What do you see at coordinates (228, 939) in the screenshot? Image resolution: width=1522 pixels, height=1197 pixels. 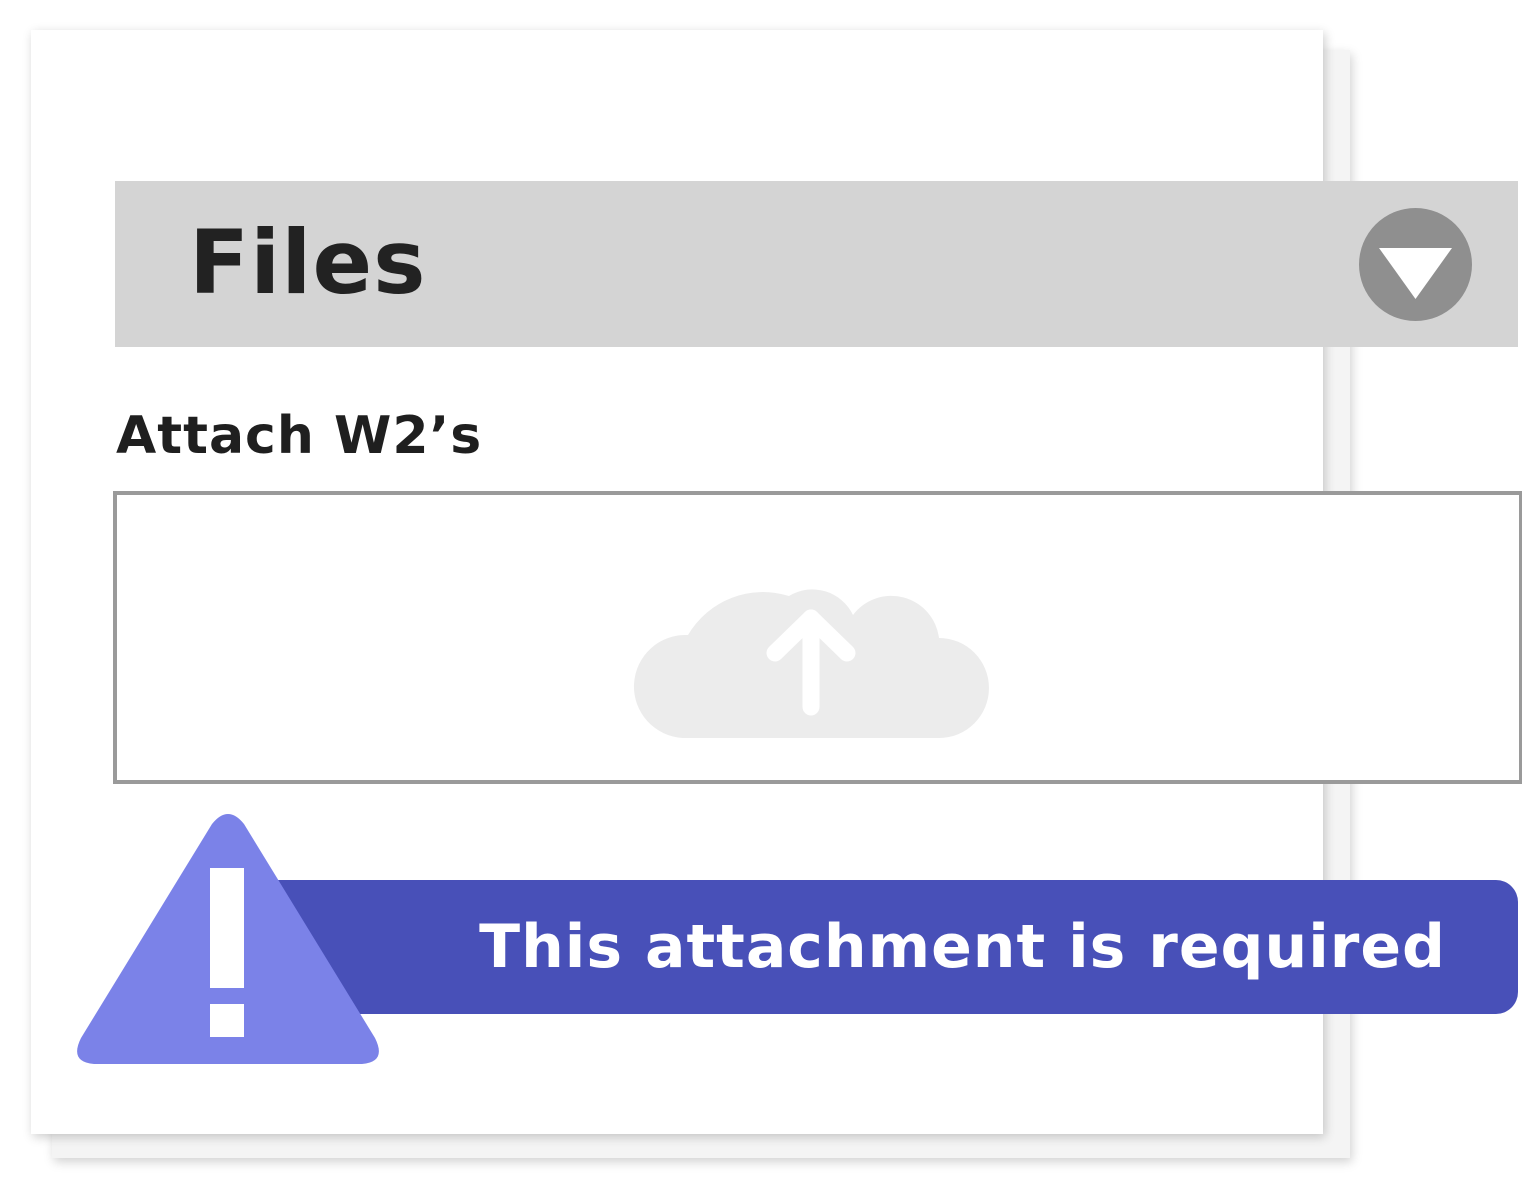 I see `warning-icon` at bounding box center [228, 939].